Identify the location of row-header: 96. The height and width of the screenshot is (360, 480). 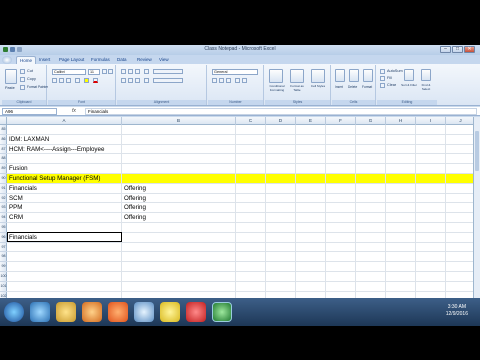
(3, 238).